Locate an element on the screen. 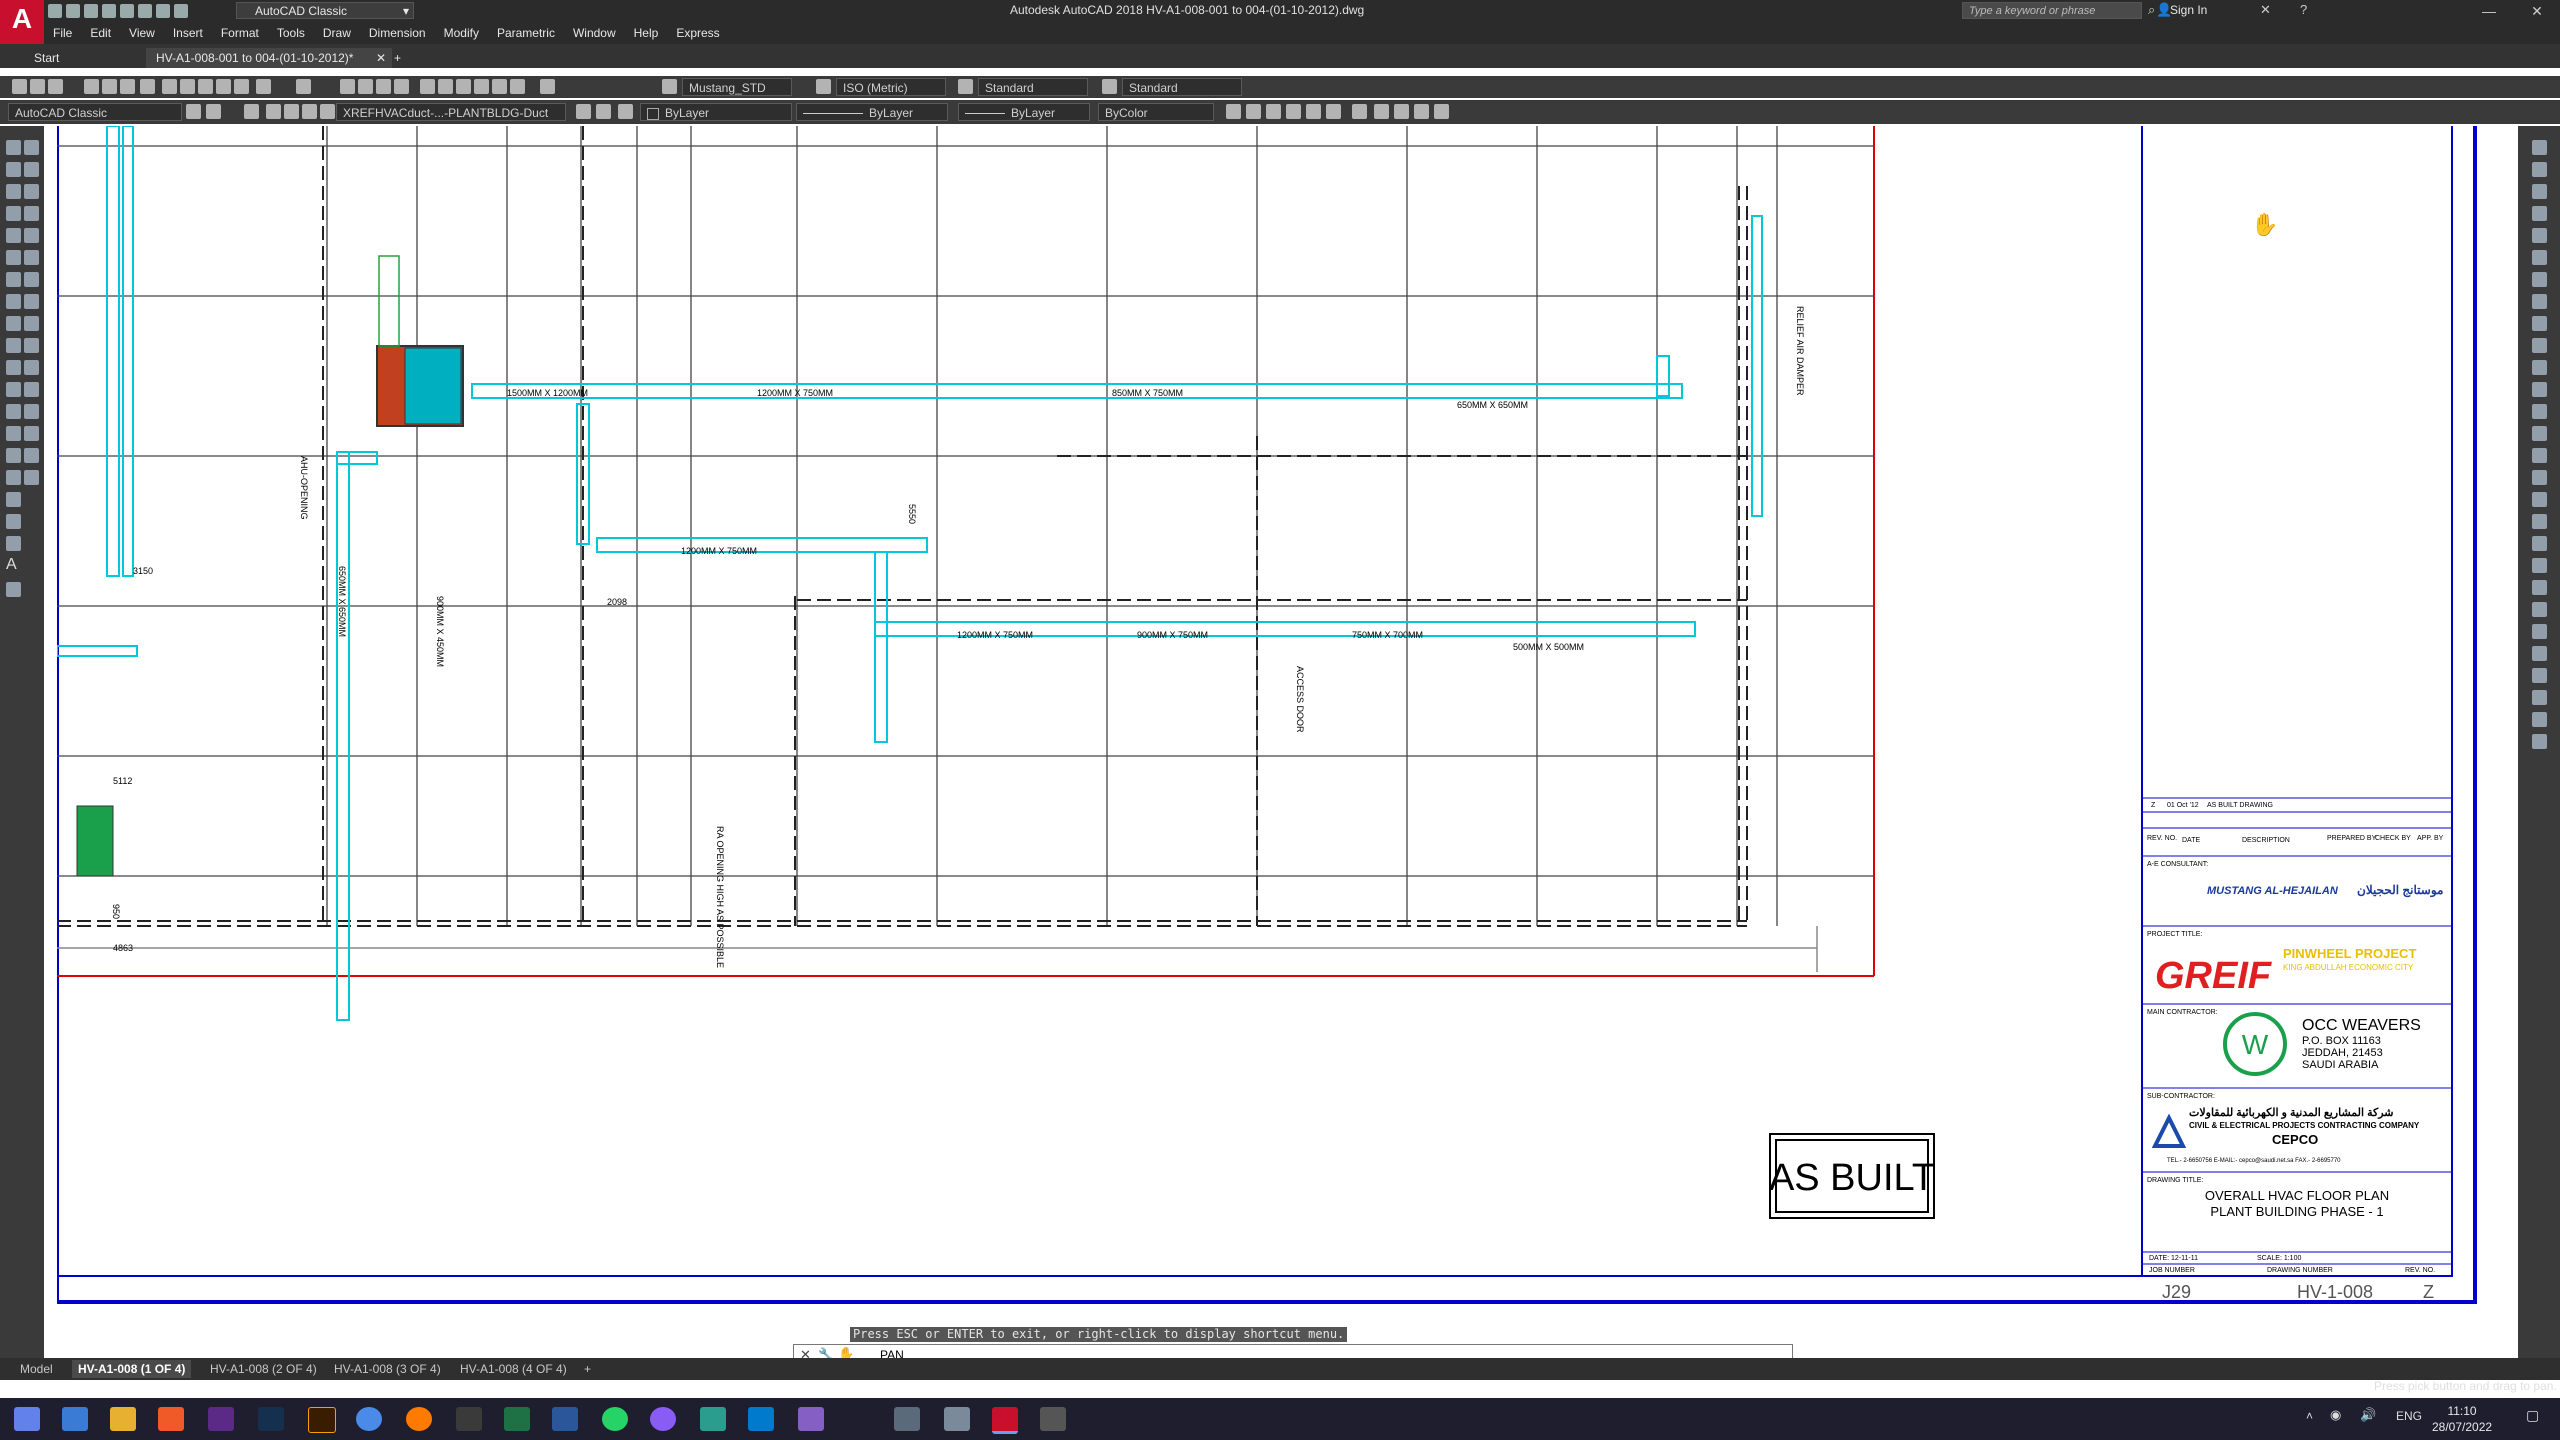  dim-baseline-icon is located at coordinates (1381, 111).